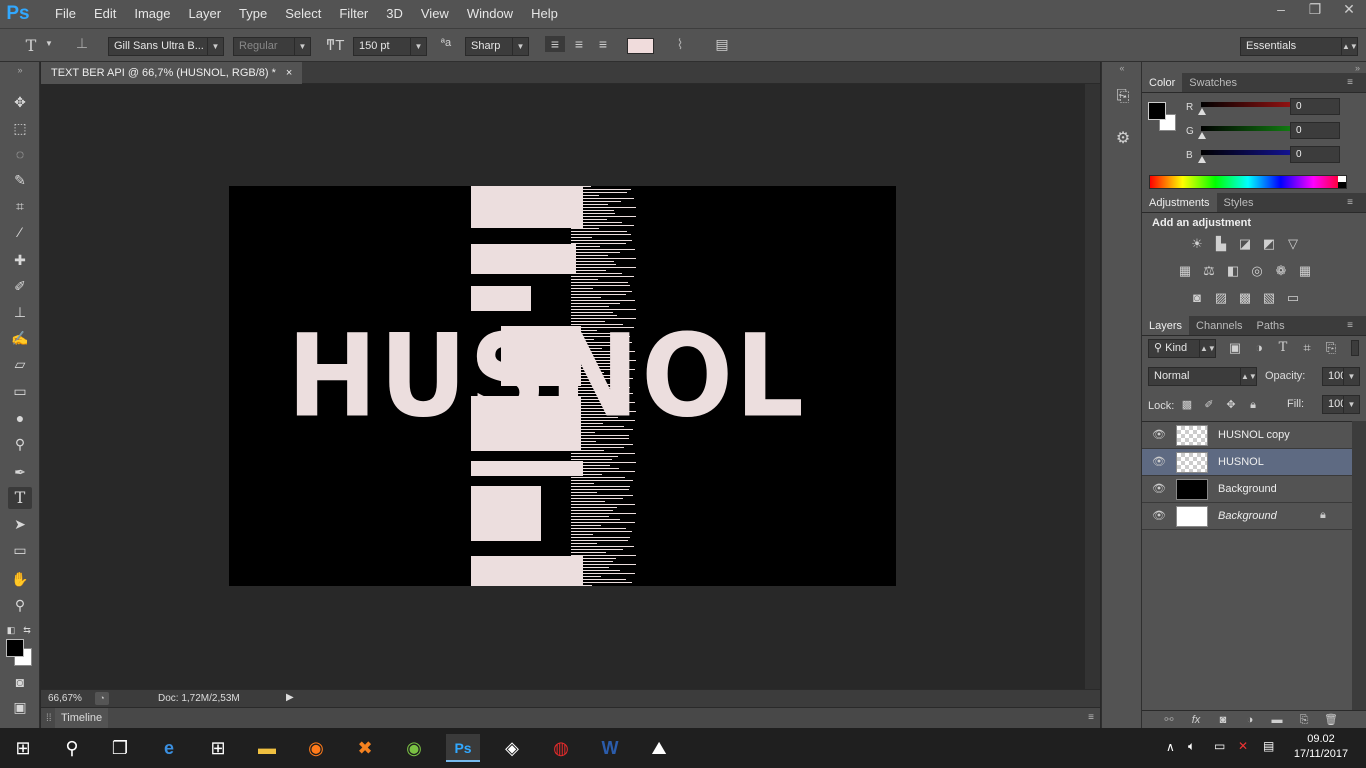 The width and height of the screenshot is (1366, 768). I want to click on collapse-icon: «, so click(1122, 68).